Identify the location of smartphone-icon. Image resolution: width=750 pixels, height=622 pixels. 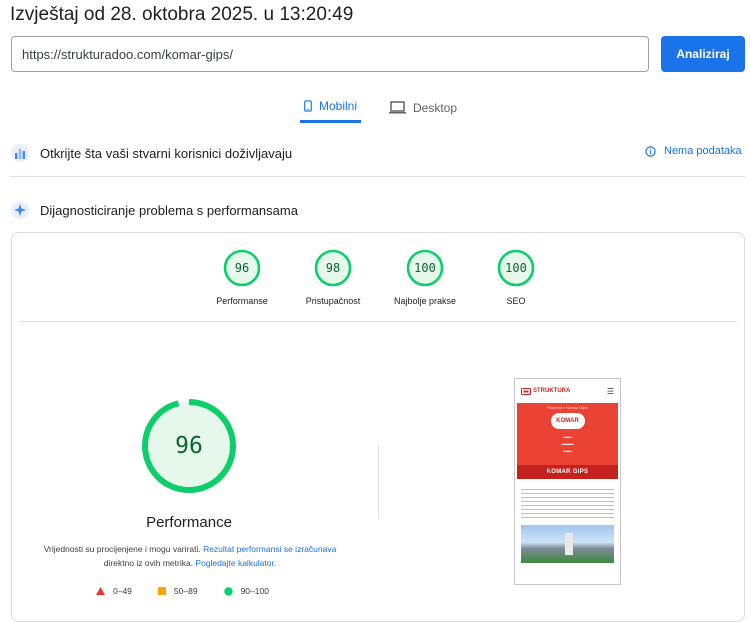
(308, 106).